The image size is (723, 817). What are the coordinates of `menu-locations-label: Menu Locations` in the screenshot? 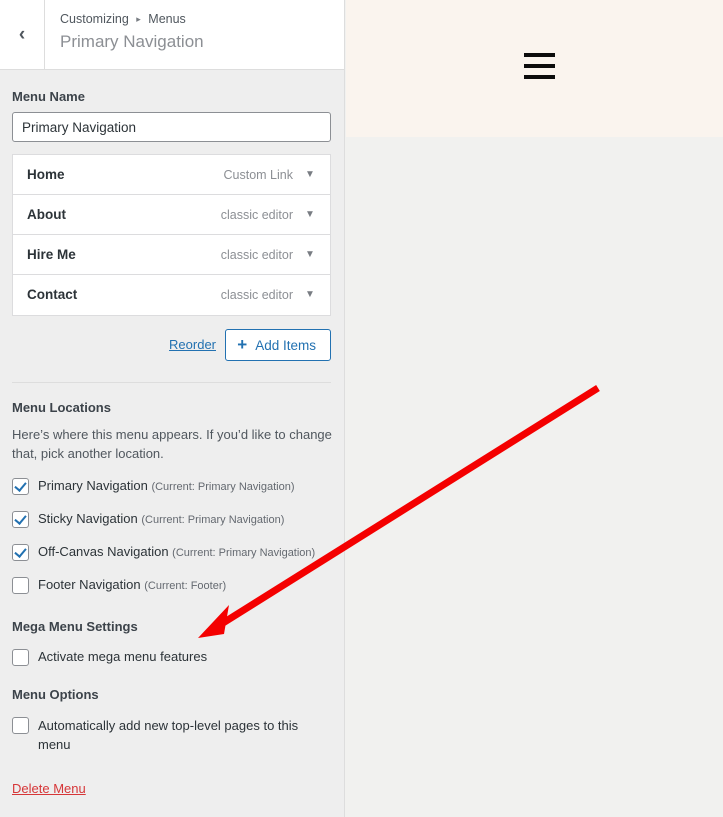 It's located at (61, 407).